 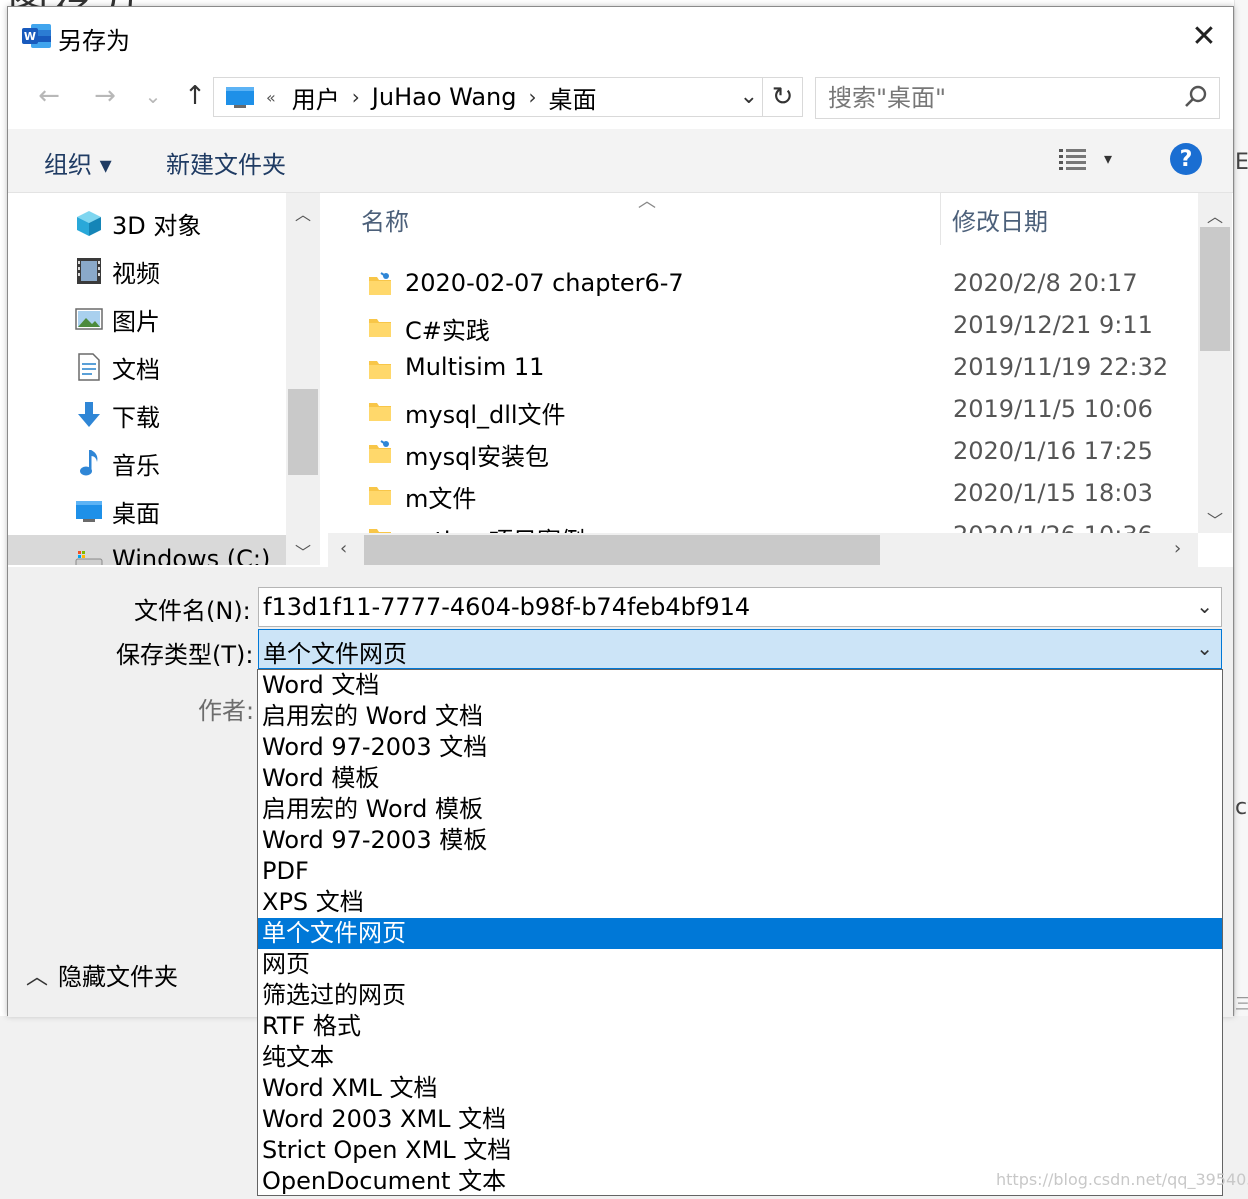 What do you see at coordinates (105, 96) in the screenshot?
I see `forward-button: →` at bounding box center [105, 96].